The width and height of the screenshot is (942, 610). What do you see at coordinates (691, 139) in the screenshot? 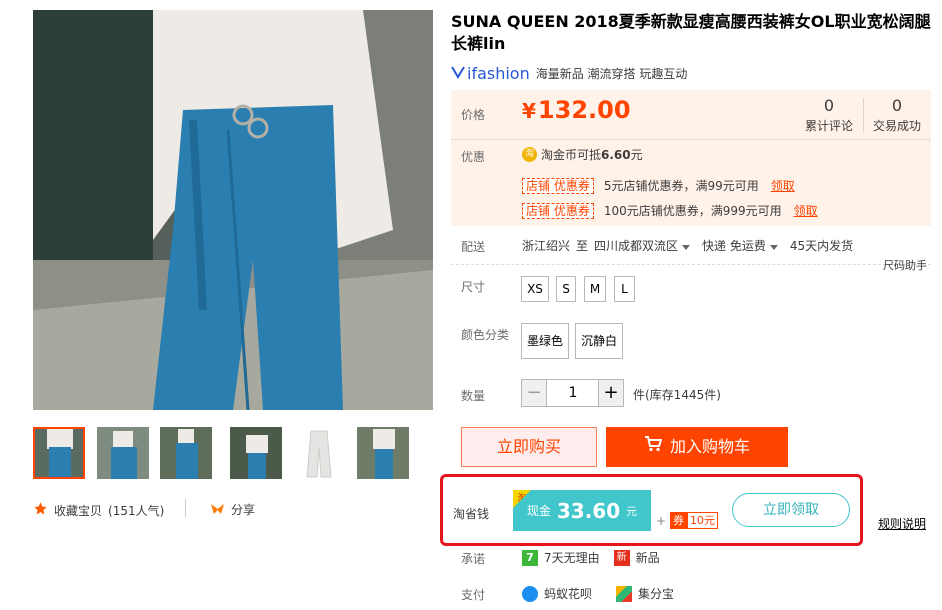
I see `price-divider` at bounding box center [691, 139].